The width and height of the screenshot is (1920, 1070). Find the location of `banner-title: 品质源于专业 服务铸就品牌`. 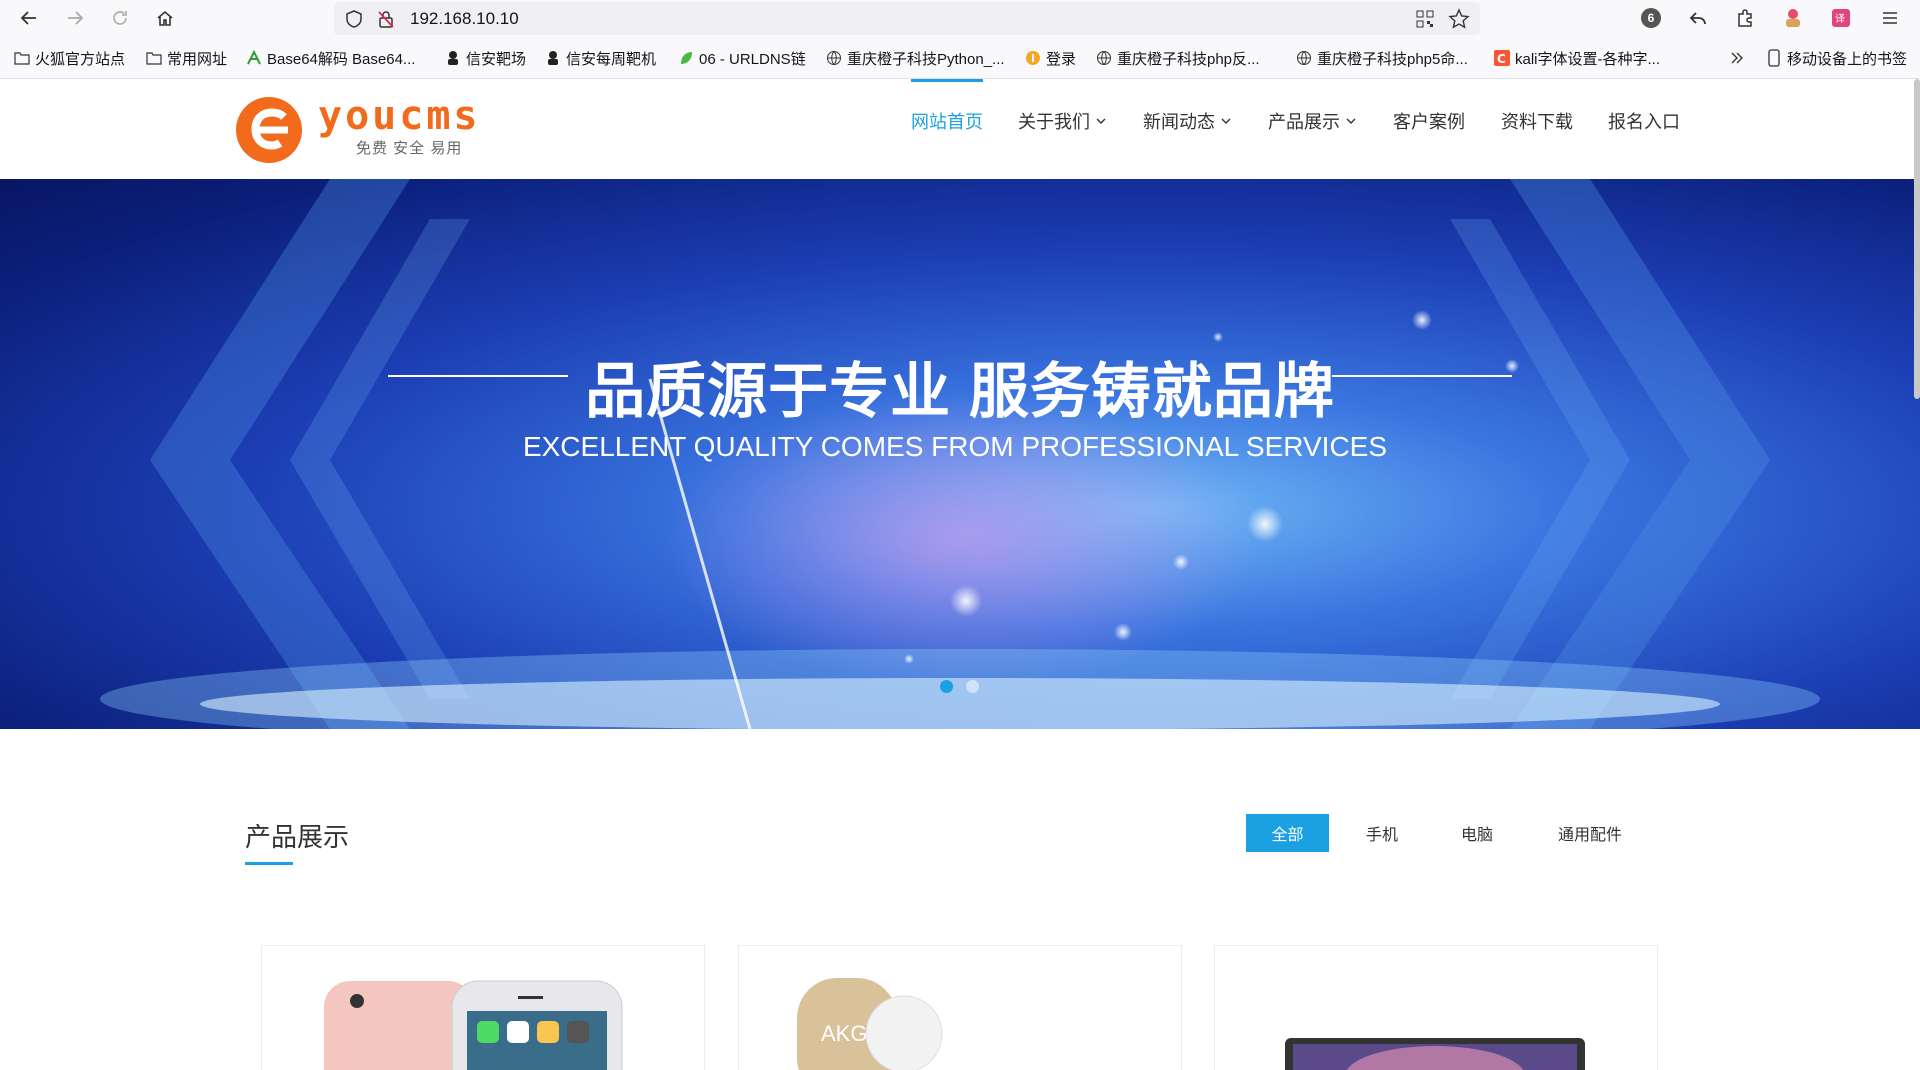

banner-title: 品质源于专业 服务铸就品牌 is located at coordinates (960, 391).